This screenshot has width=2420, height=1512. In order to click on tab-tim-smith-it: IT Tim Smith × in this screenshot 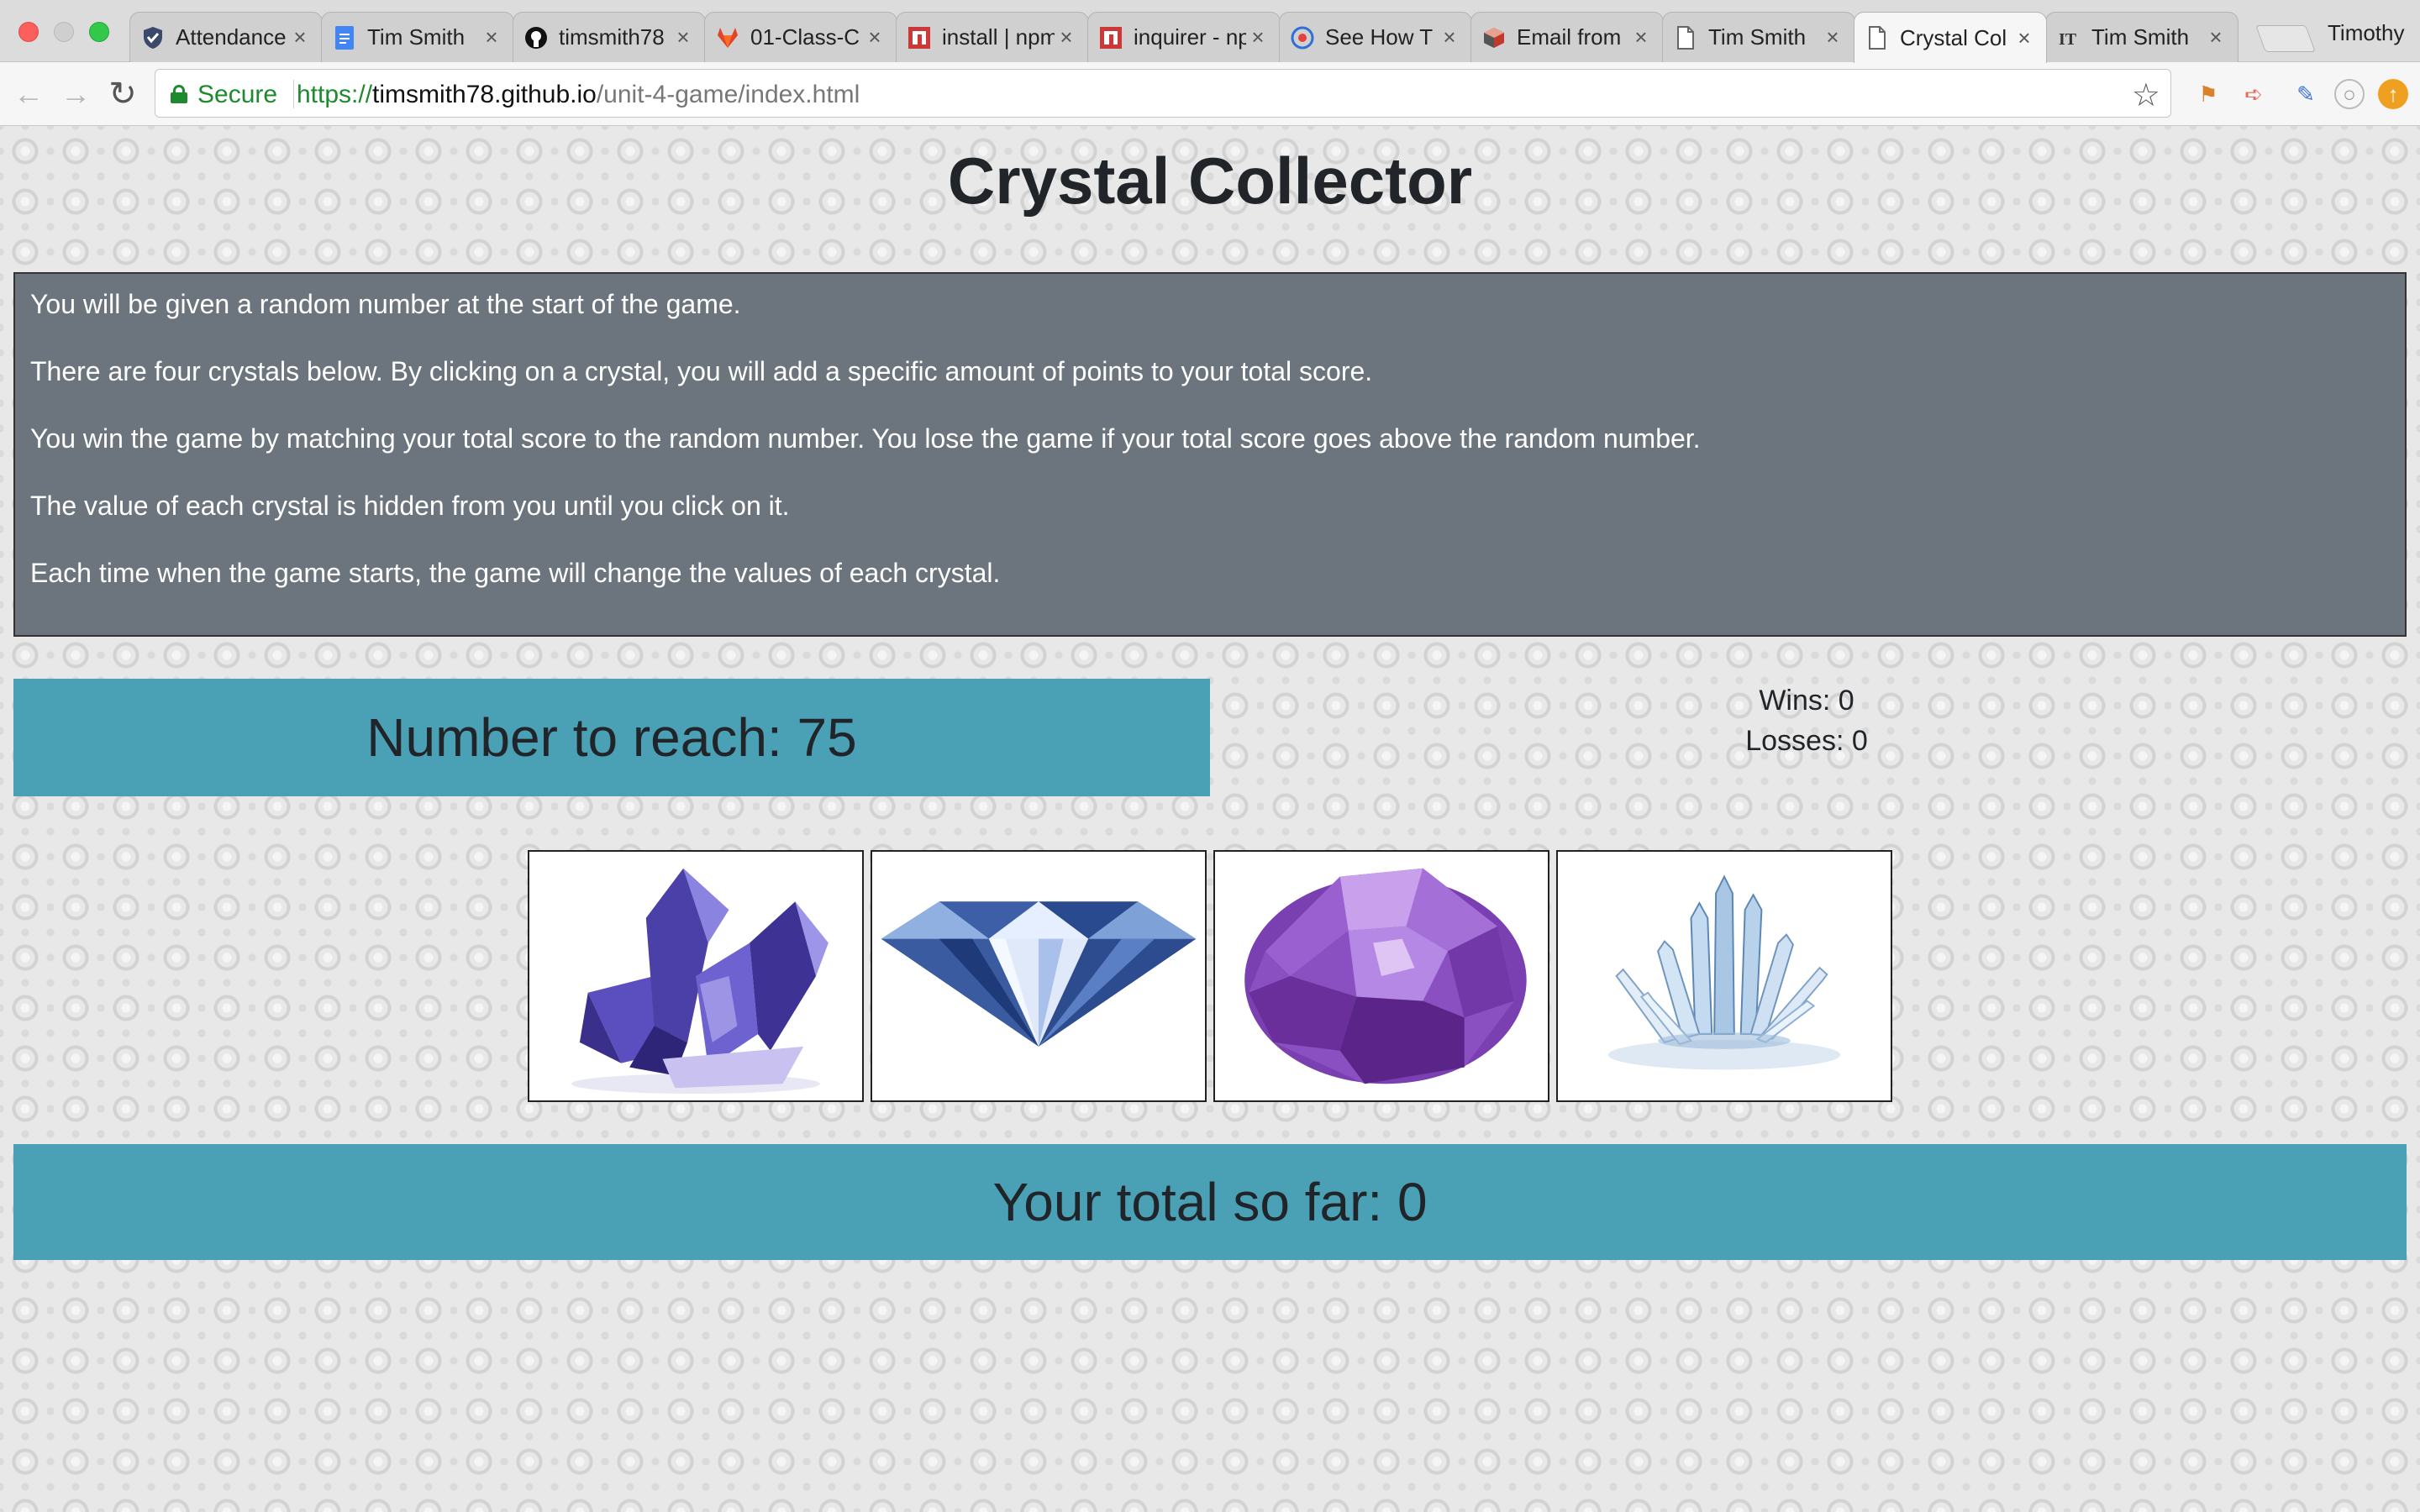, I will do `click(2142, 37)`.